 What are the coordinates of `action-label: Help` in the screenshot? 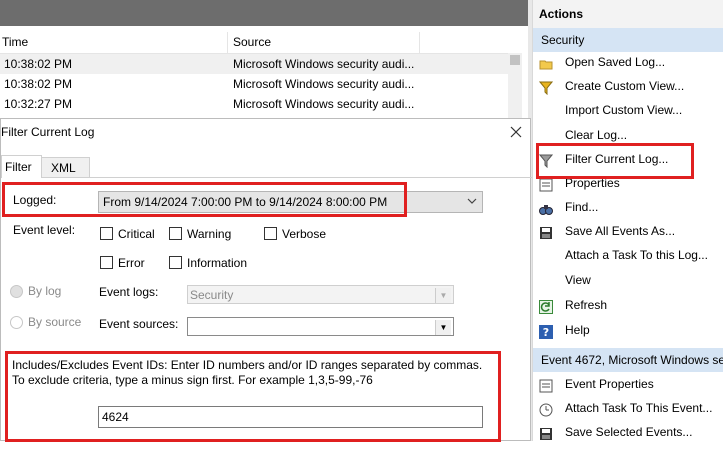 It's located at (577, 330).